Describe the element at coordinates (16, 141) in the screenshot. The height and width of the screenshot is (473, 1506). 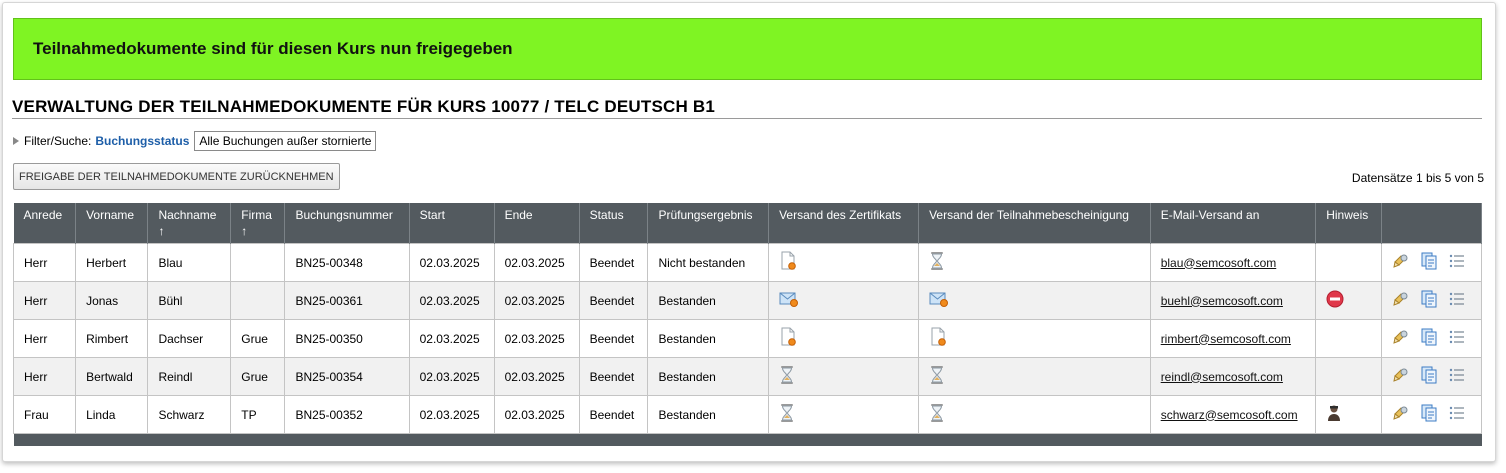
I see `expand-triangle-icon` at that location.